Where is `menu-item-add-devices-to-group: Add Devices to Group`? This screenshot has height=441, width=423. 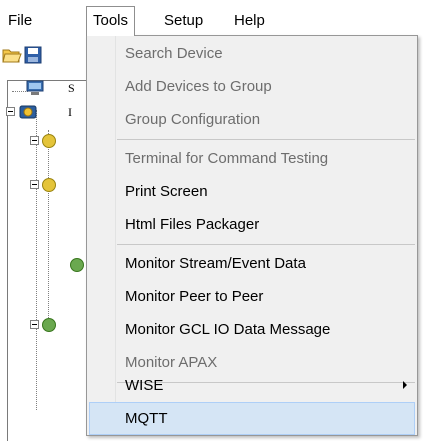
menu-item-add-devices-to-group: Add Devices to Group is located at coordinates (252, 86).